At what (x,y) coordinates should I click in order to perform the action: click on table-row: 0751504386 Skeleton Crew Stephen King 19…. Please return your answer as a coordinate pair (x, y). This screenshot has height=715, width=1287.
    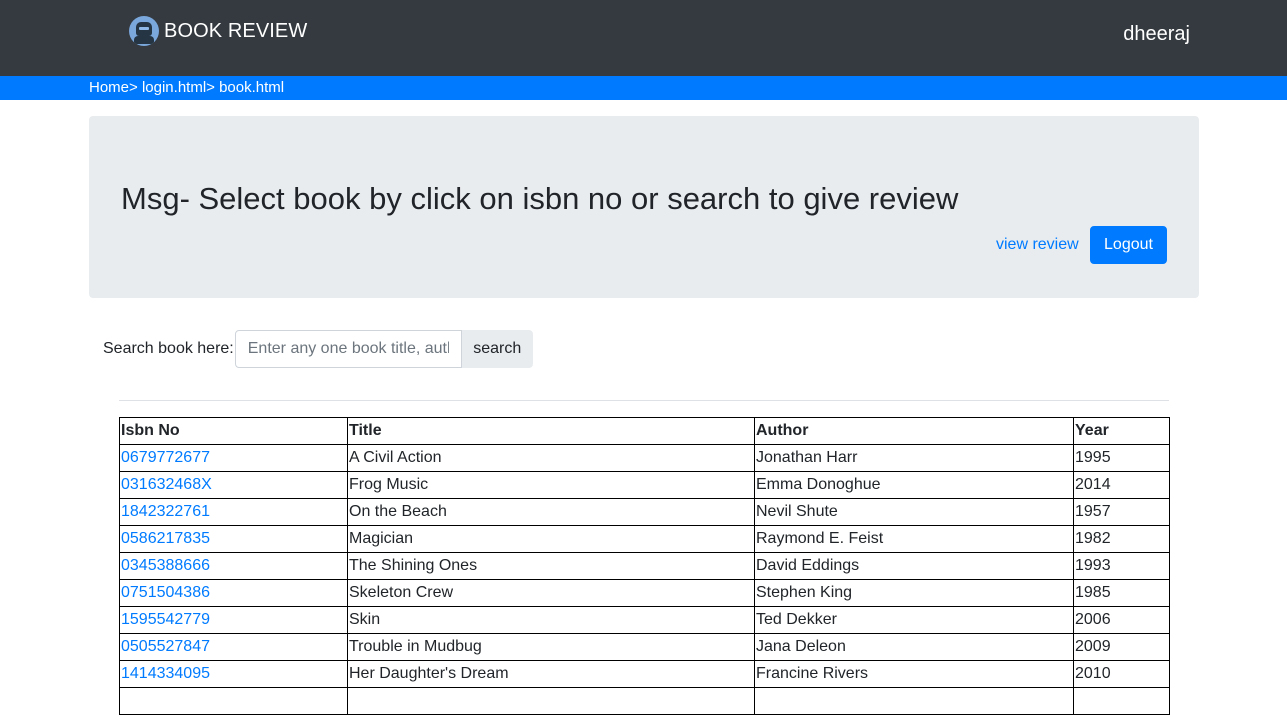
    Looking at the image, I should click on (644, 593).